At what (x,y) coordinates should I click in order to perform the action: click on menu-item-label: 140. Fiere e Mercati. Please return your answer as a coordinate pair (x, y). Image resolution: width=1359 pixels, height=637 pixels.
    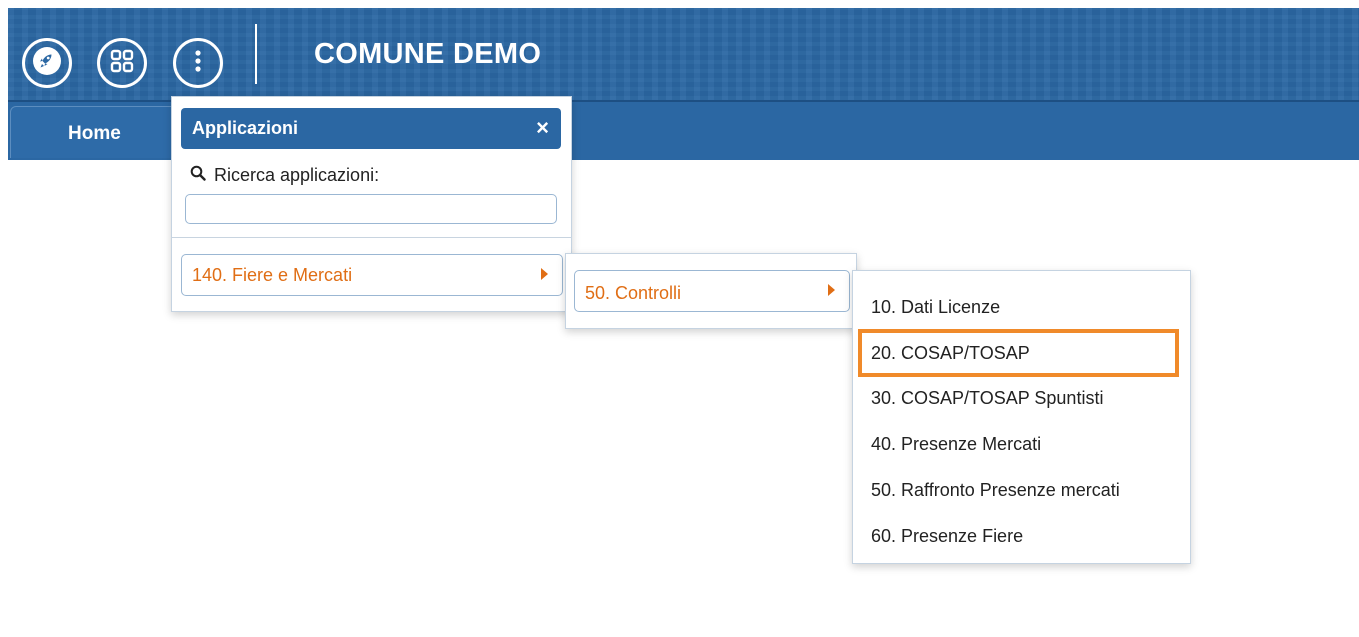
    Looking at the image, I should click on (272, 275).